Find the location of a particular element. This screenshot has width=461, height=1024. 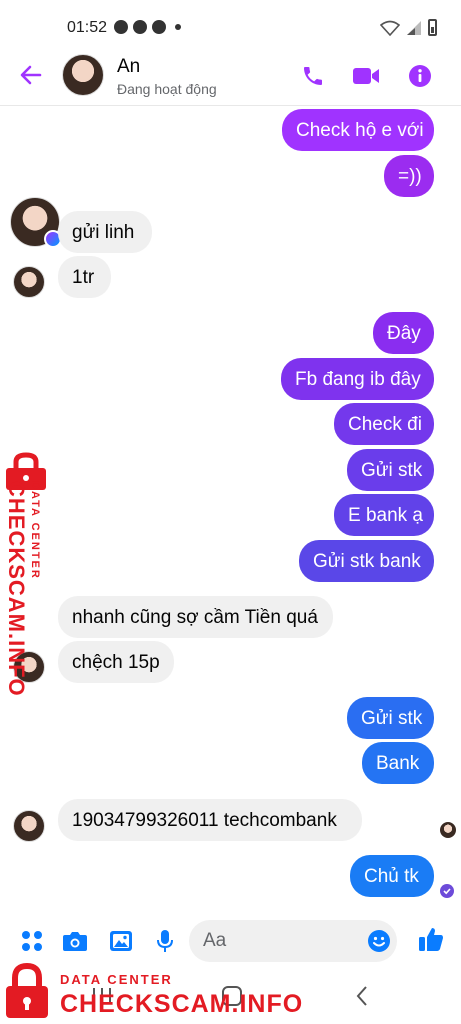

back-button is located at coordinates (31, 75).